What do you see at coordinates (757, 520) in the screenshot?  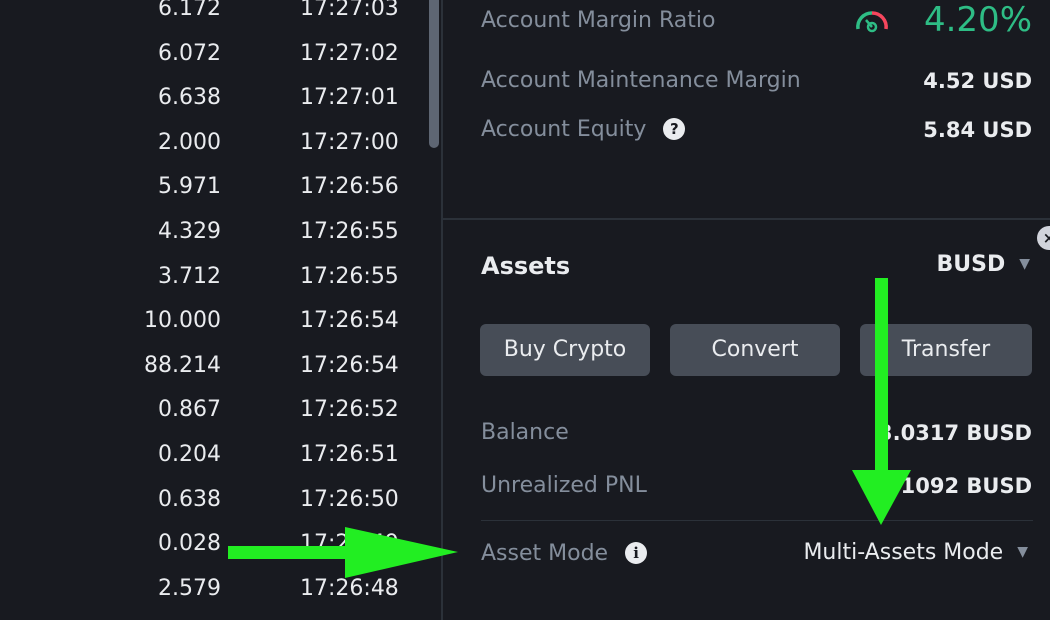 I see `asset-mode-divider` at bounding box center [757, 520].